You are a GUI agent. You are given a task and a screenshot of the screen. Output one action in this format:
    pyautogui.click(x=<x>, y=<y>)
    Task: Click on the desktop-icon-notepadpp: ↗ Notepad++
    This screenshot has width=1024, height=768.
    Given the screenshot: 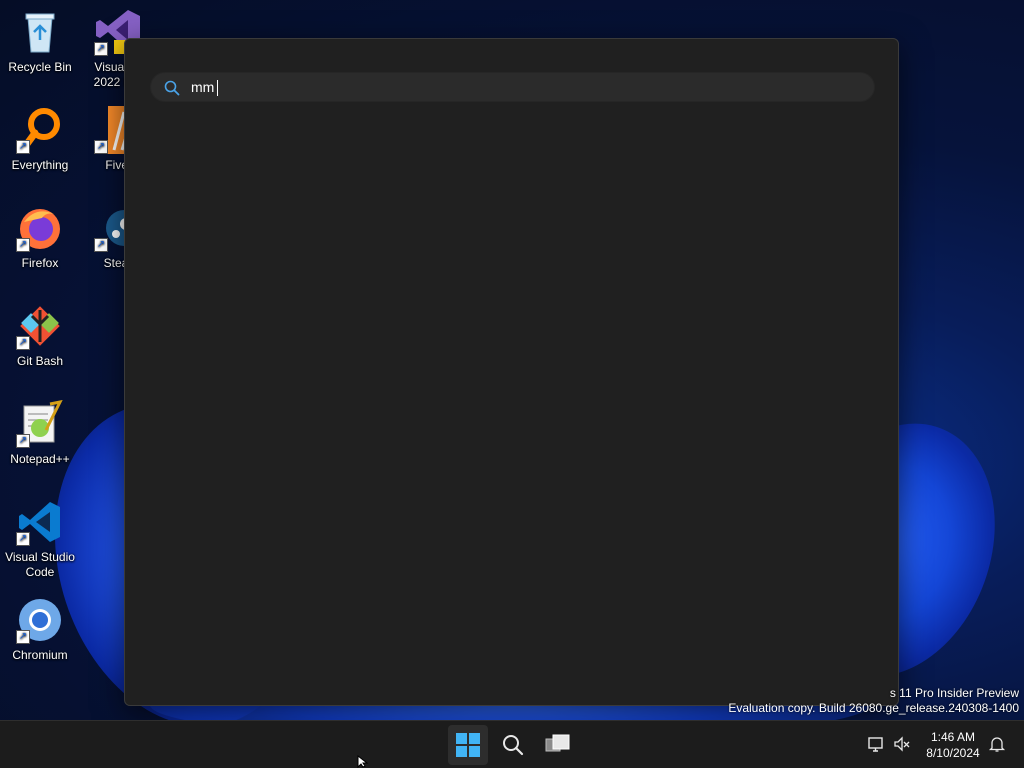 What is the action you would take?
    pyautogui.click(x=40, y=433)
    